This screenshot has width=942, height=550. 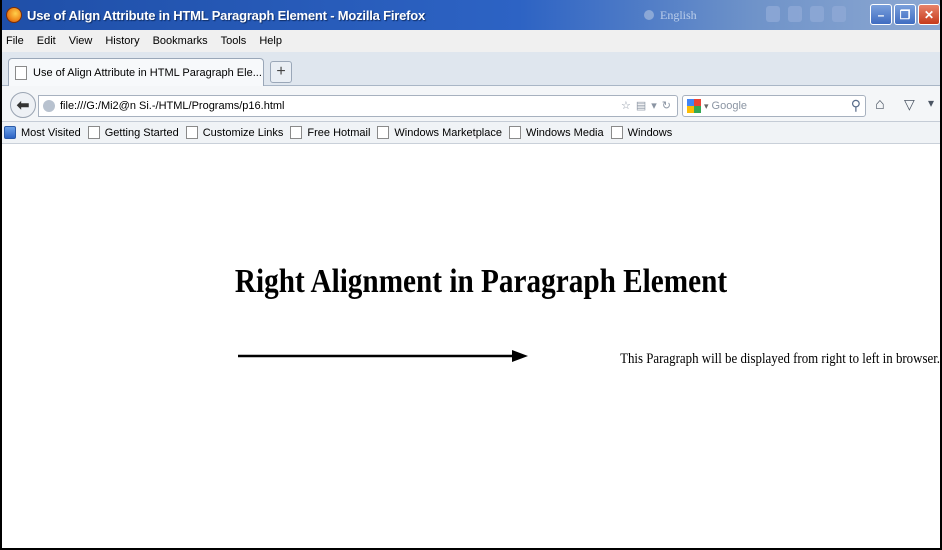 I want to click on reload-icon: ↻, so click(x=666, y=105).